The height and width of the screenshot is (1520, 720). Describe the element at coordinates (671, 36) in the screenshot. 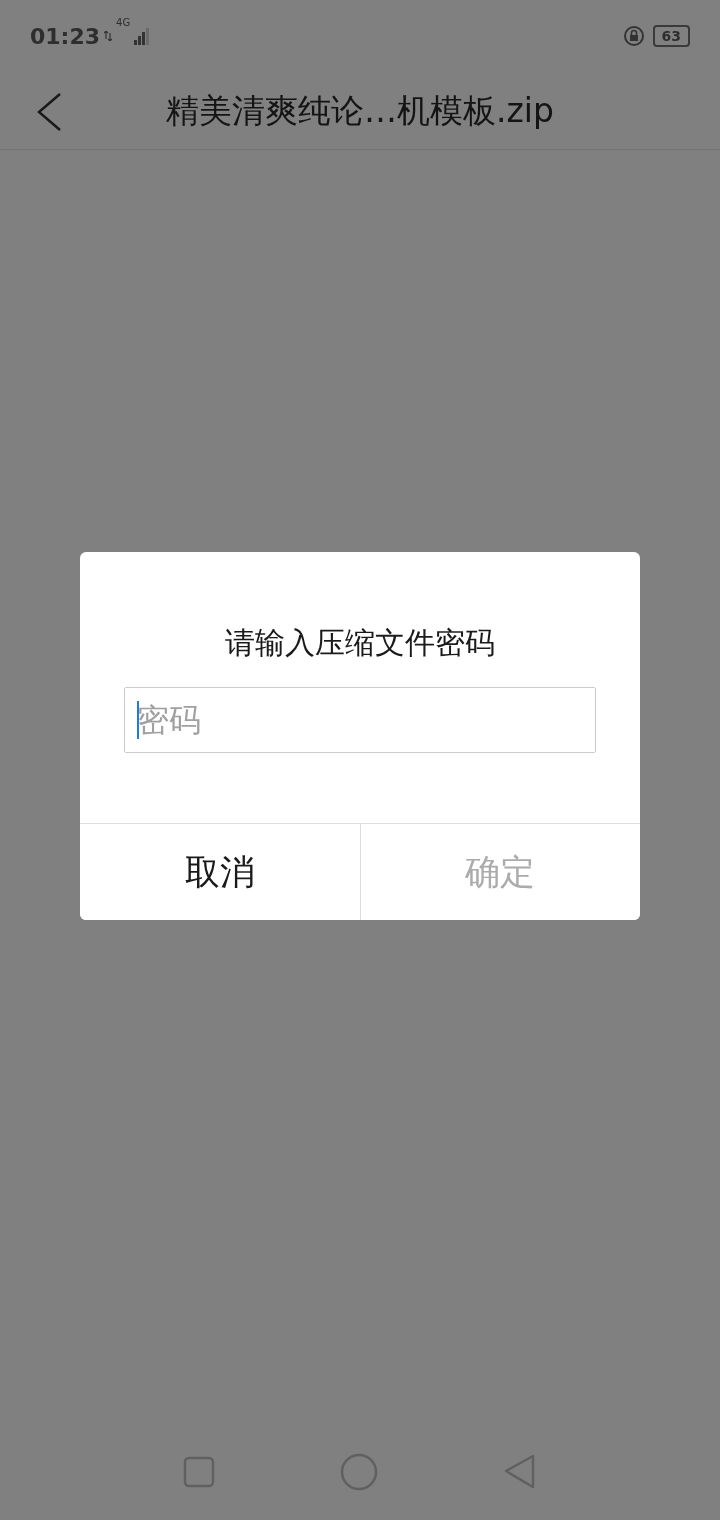

I see `battery-level: 63` at that location.